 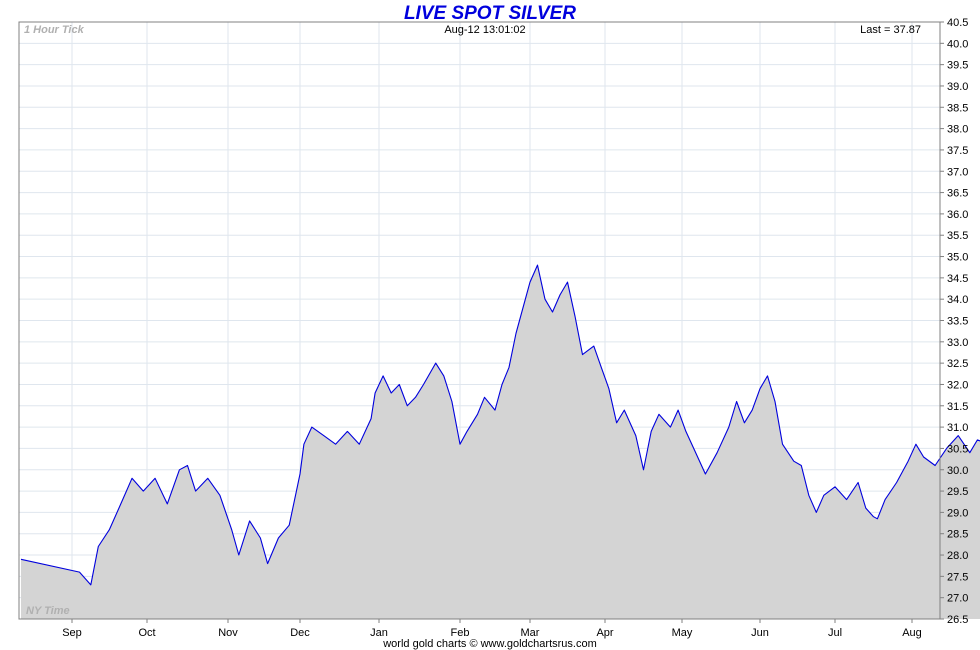 What do you see at coordinates (957, 44) in the screenshot?
I see `y-tick-label: 40.0` at bounding box center [957, 44].